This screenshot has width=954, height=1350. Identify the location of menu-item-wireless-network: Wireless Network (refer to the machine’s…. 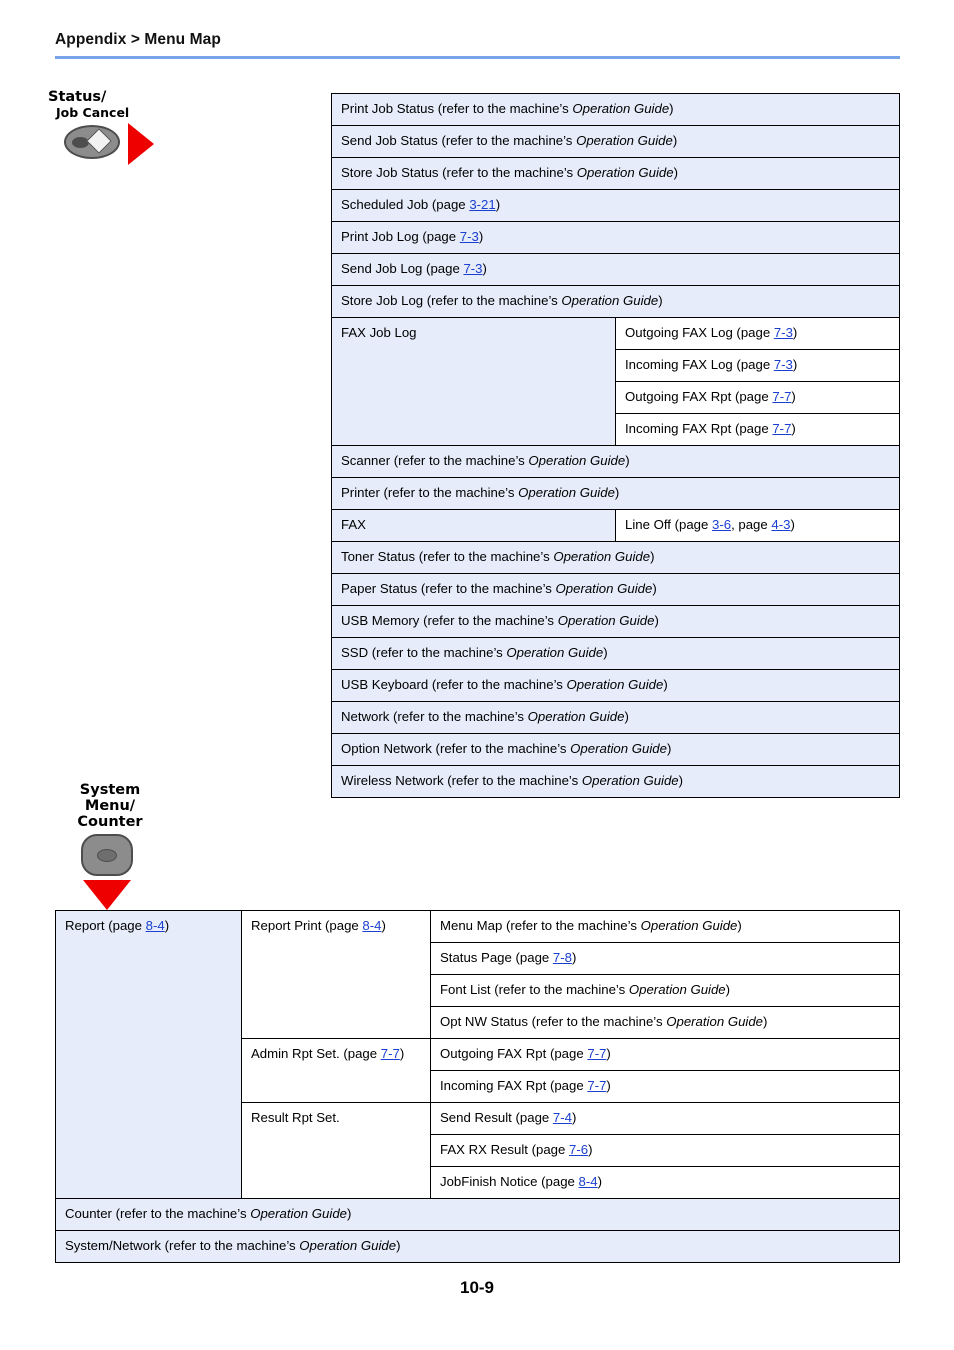
(615, 781).